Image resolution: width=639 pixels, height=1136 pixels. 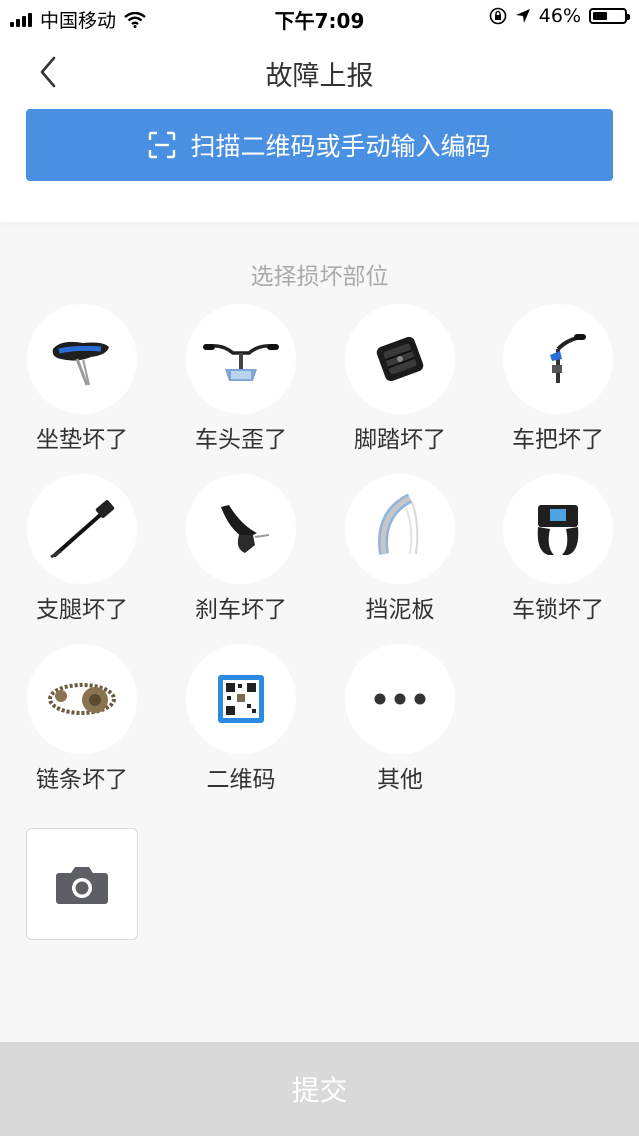 I want to click on part-pedal-circle, so click(x=400, y=359).